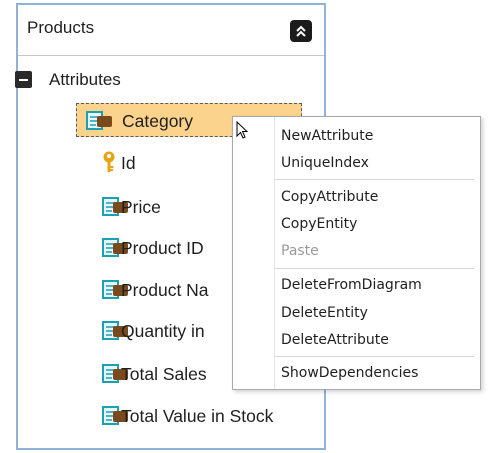  What do you see at coordinates (349, 373) in the screenshot?
I see `menu-item-show-dependencies: ShowDependencies` at bounding box center [349, 373].